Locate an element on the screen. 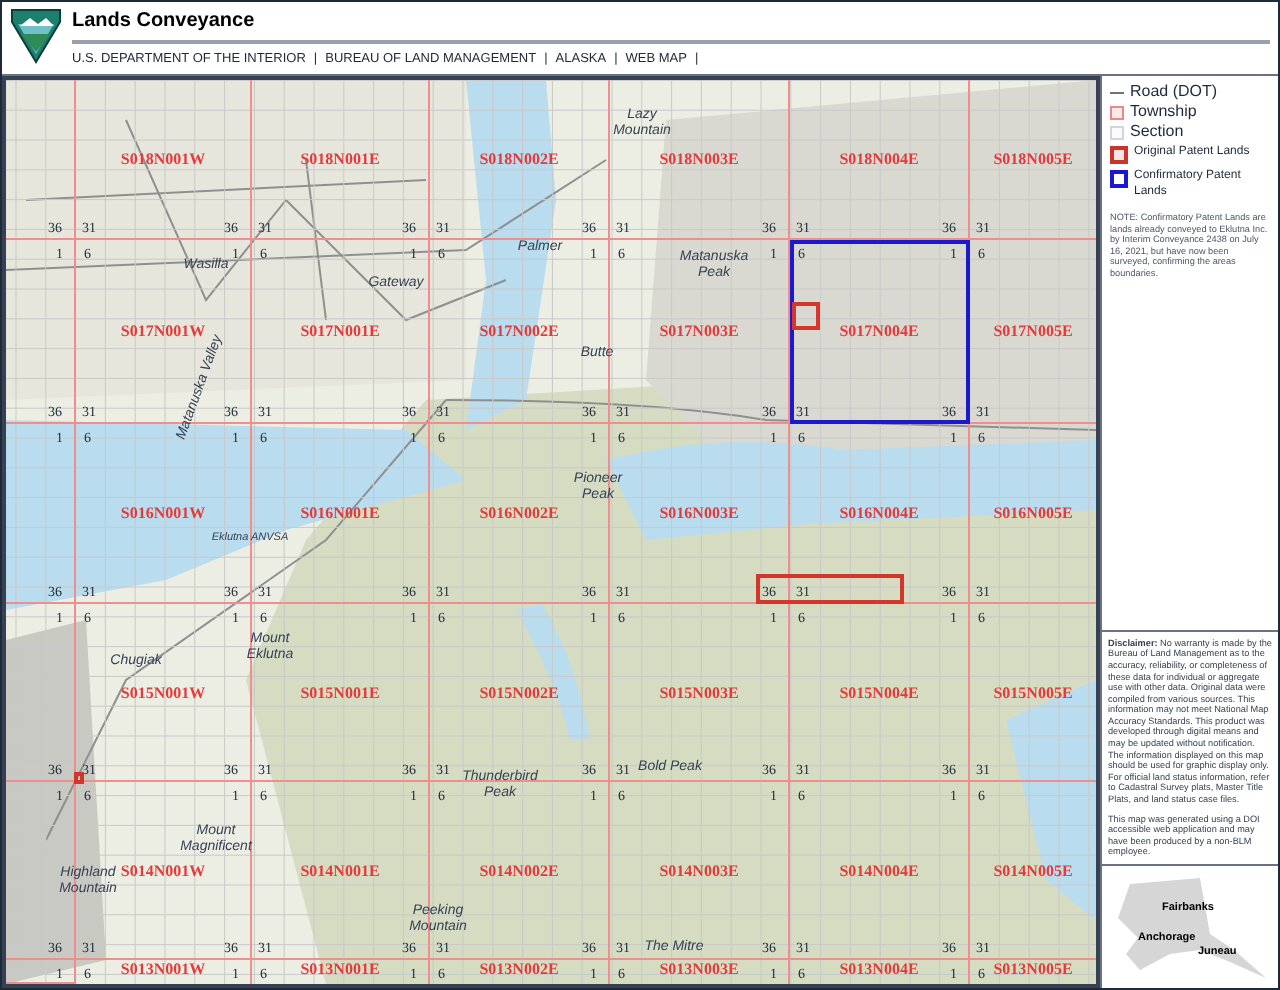  township-label: S014N001W is located at coordinates (163, 870).